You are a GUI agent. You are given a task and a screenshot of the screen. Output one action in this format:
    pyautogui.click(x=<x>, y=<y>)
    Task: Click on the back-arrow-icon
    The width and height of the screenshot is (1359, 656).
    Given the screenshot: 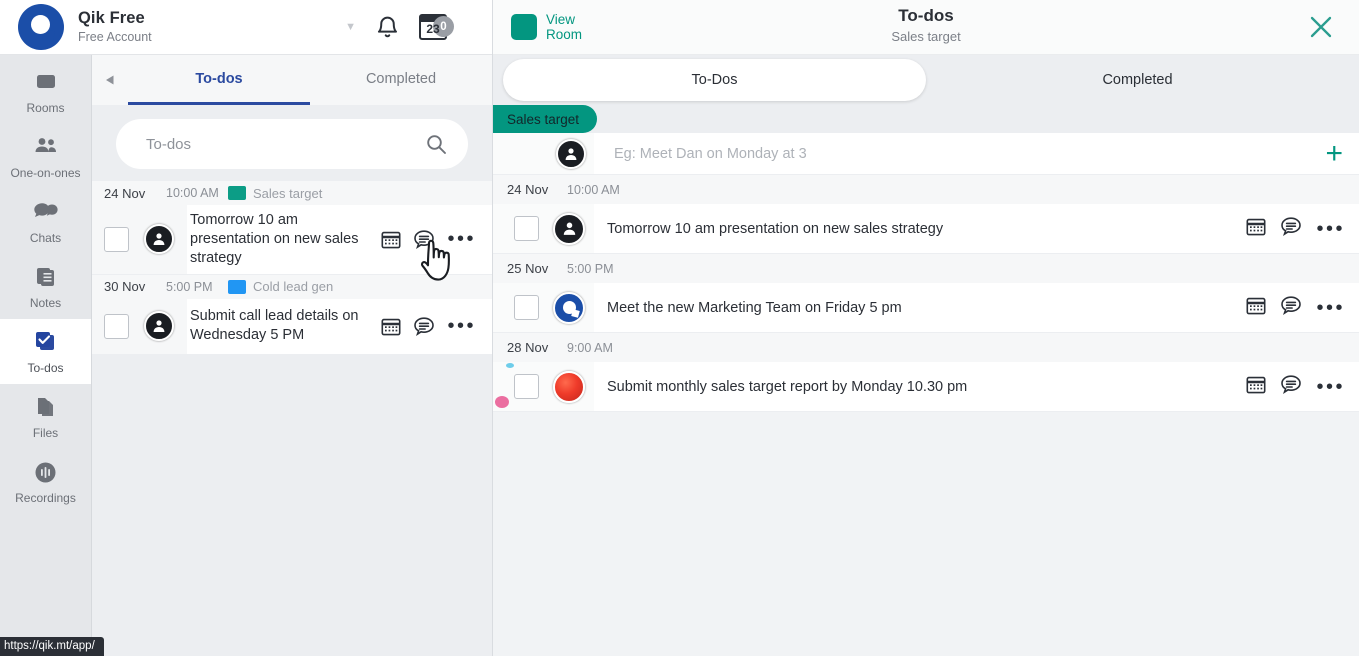 What is the action you would take?
    pyautogui.click(x=110, y=80)
    